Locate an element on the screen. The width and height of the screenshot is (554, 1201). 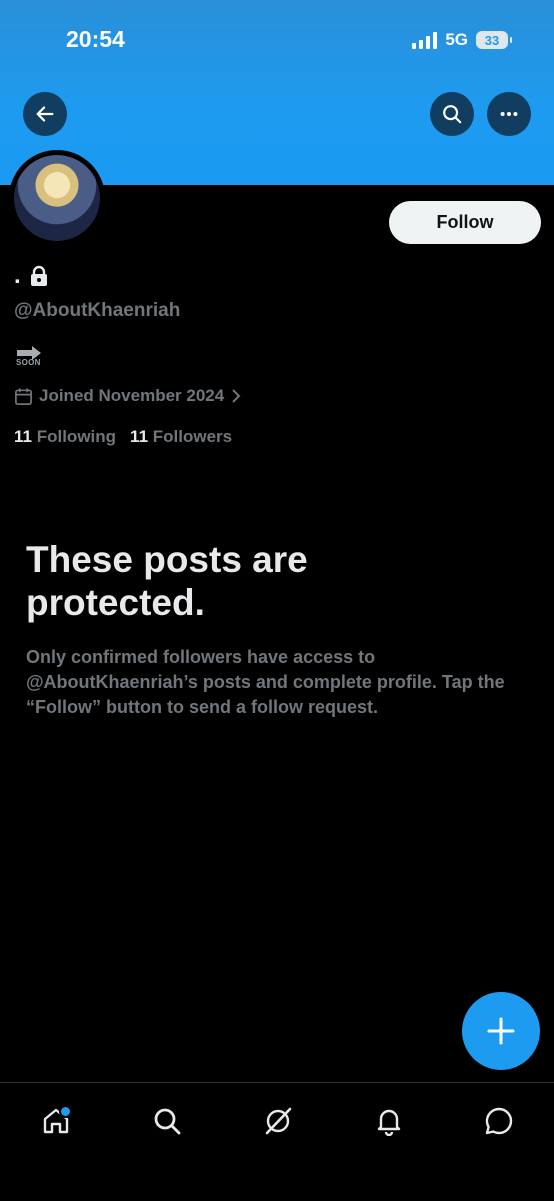
follow-stats: 11 Following 11 Followers is located at coordinates (123, 437).